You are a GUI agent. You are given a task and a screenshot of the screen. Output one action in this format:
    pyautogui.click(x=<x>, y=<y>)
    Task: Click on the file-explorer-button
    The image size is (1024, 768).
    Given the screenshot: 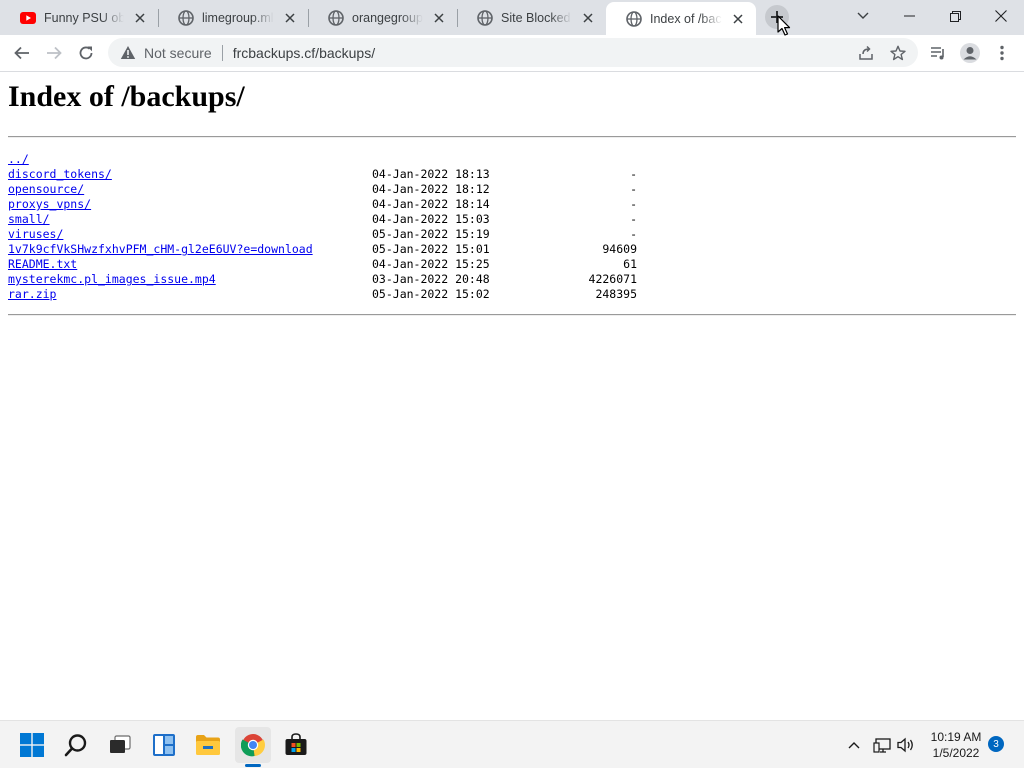 What is the action you would take?
    pyautogui.click(x=208, y=745)
    